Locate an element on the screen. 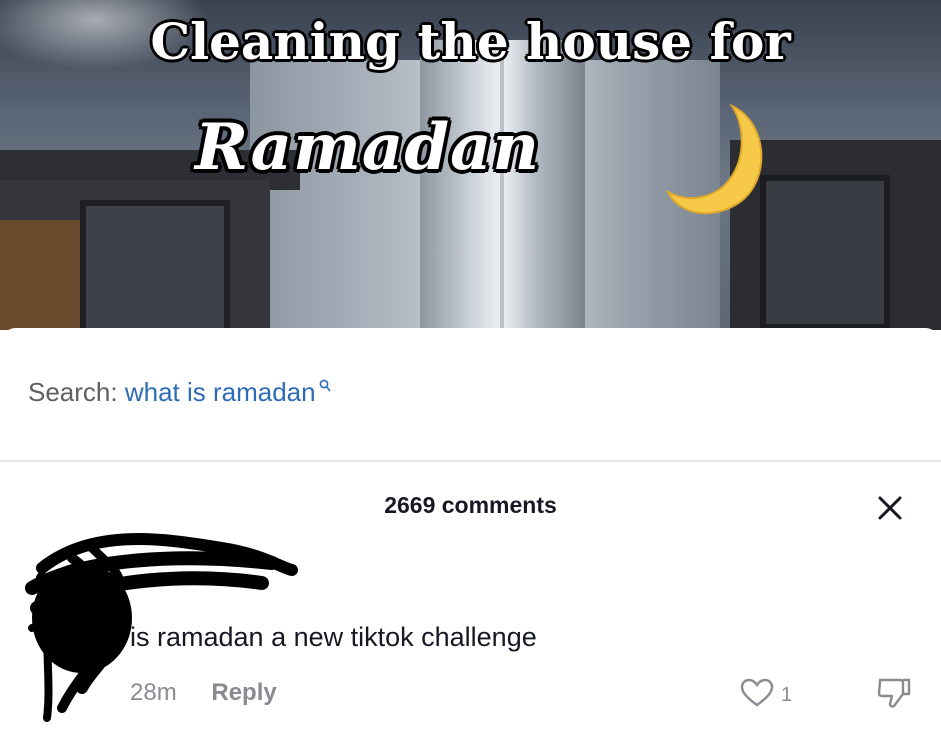 Image resolution: width=941 pixels, height=729 pixels. comment-time: 28m is located at coordinates (153, 692).